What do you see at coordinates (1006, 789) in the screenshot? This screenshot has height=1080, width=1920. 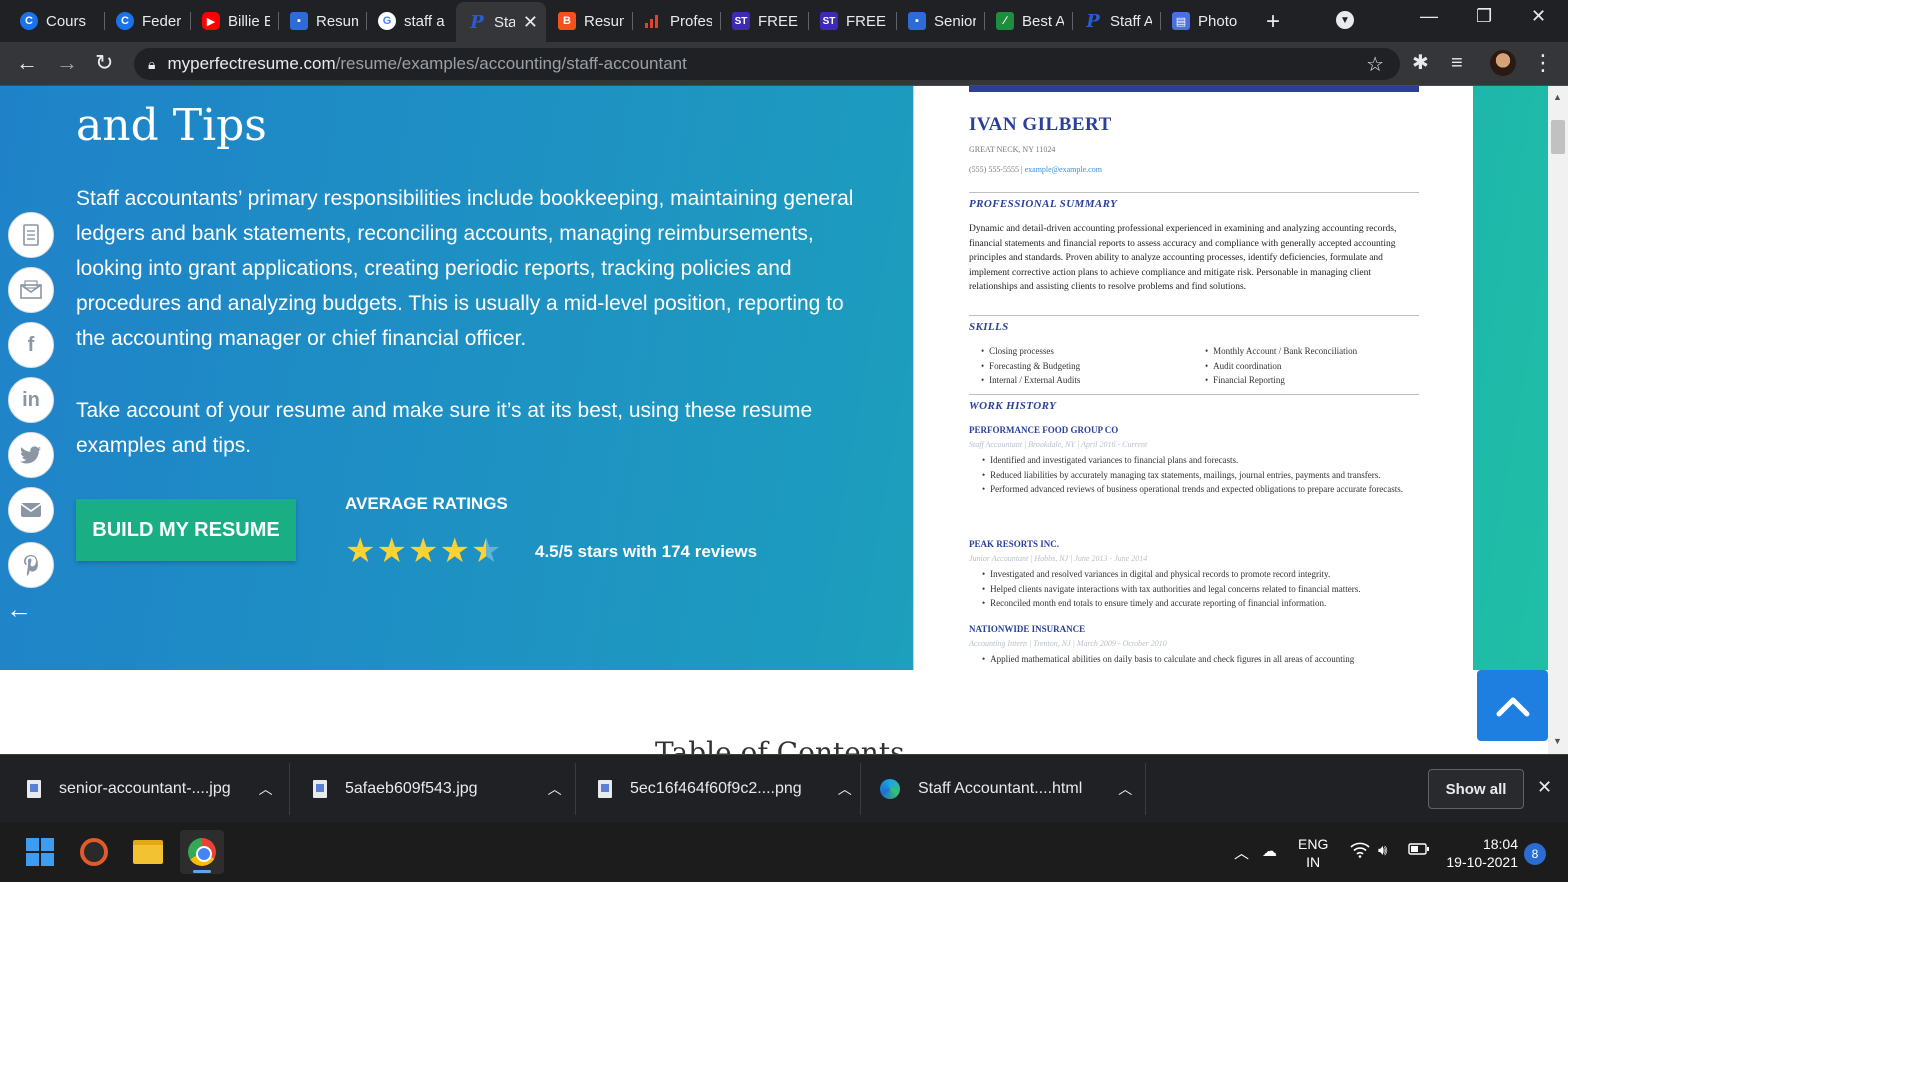 I see `download-item: Staff Accountant....html ︿` at bounding box center [1006, 789].